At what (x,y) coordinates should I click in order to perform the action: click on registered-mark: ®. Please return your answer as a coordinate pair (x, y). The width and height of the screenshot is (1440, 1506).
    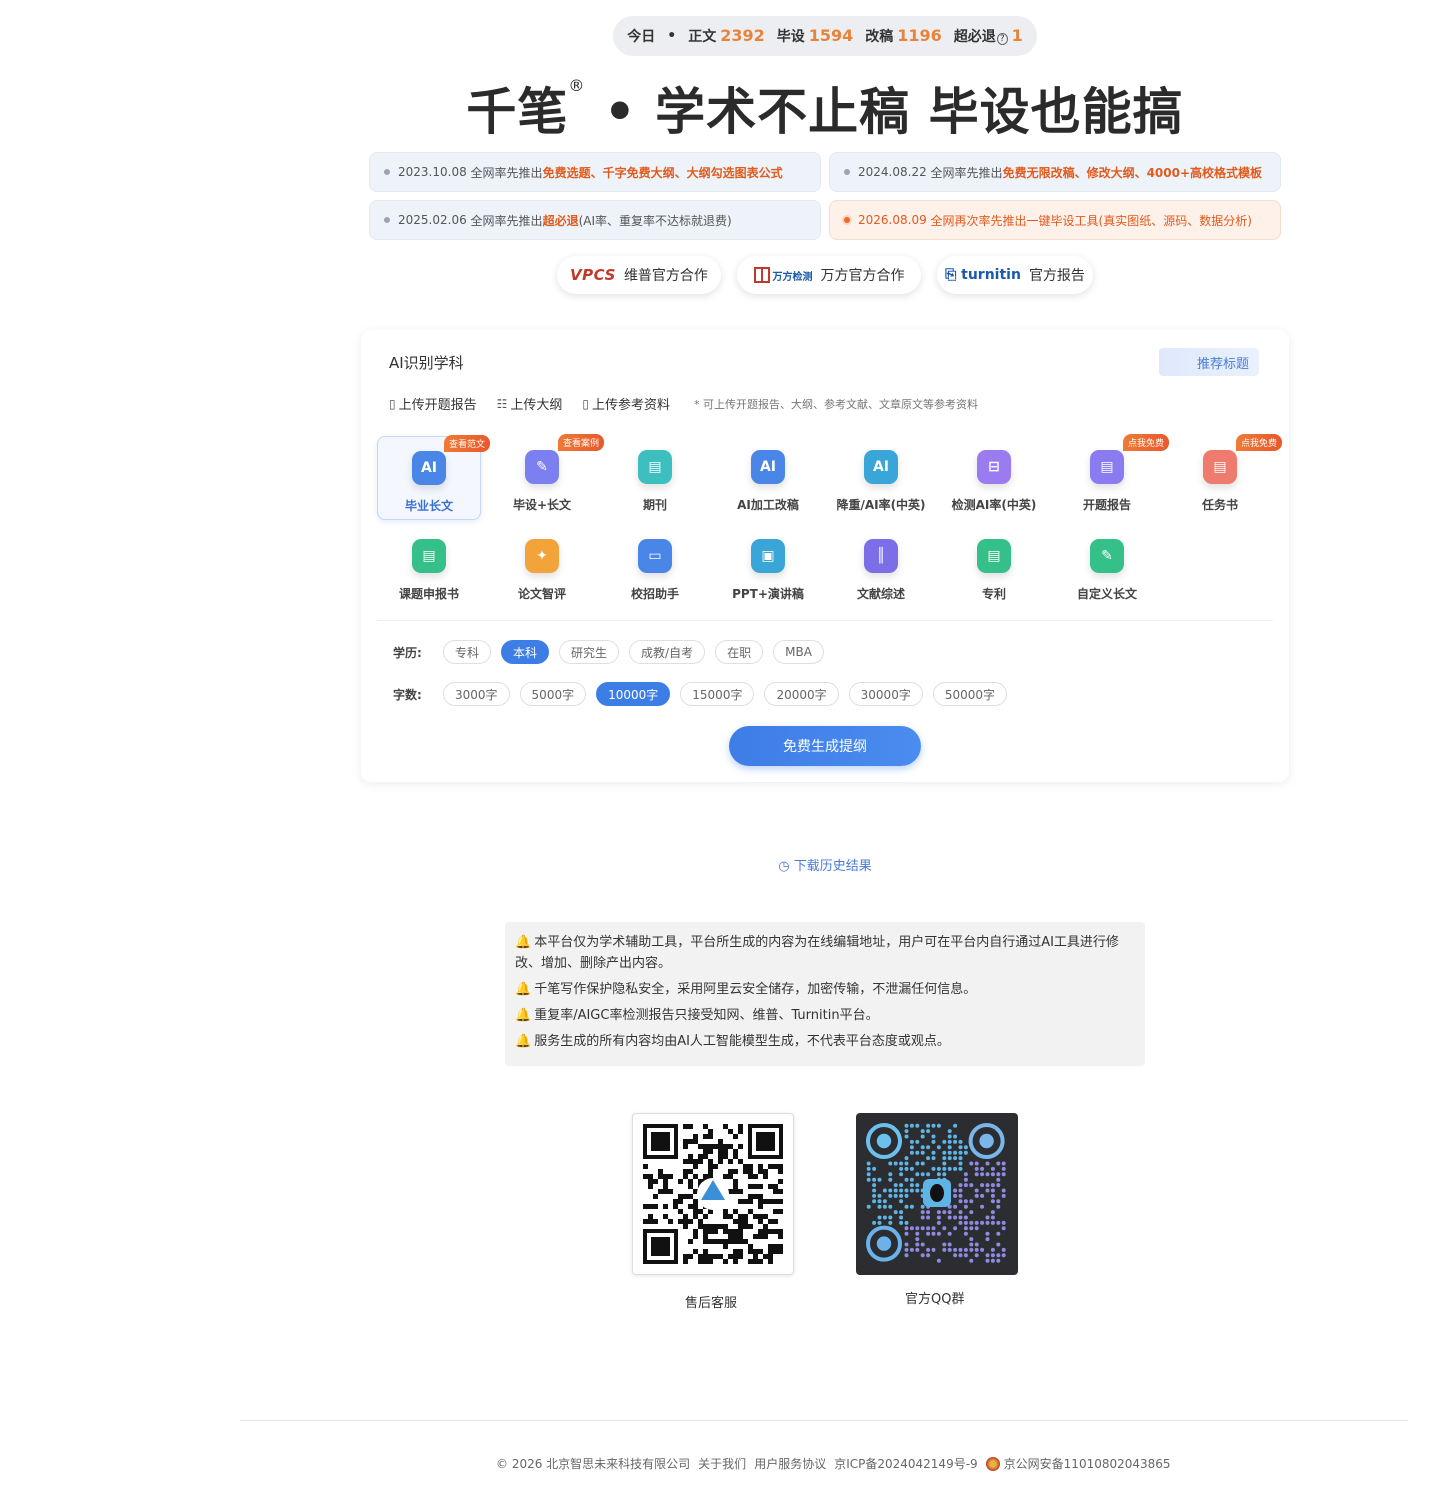
    Looking at the image, I should click on (577, 85).